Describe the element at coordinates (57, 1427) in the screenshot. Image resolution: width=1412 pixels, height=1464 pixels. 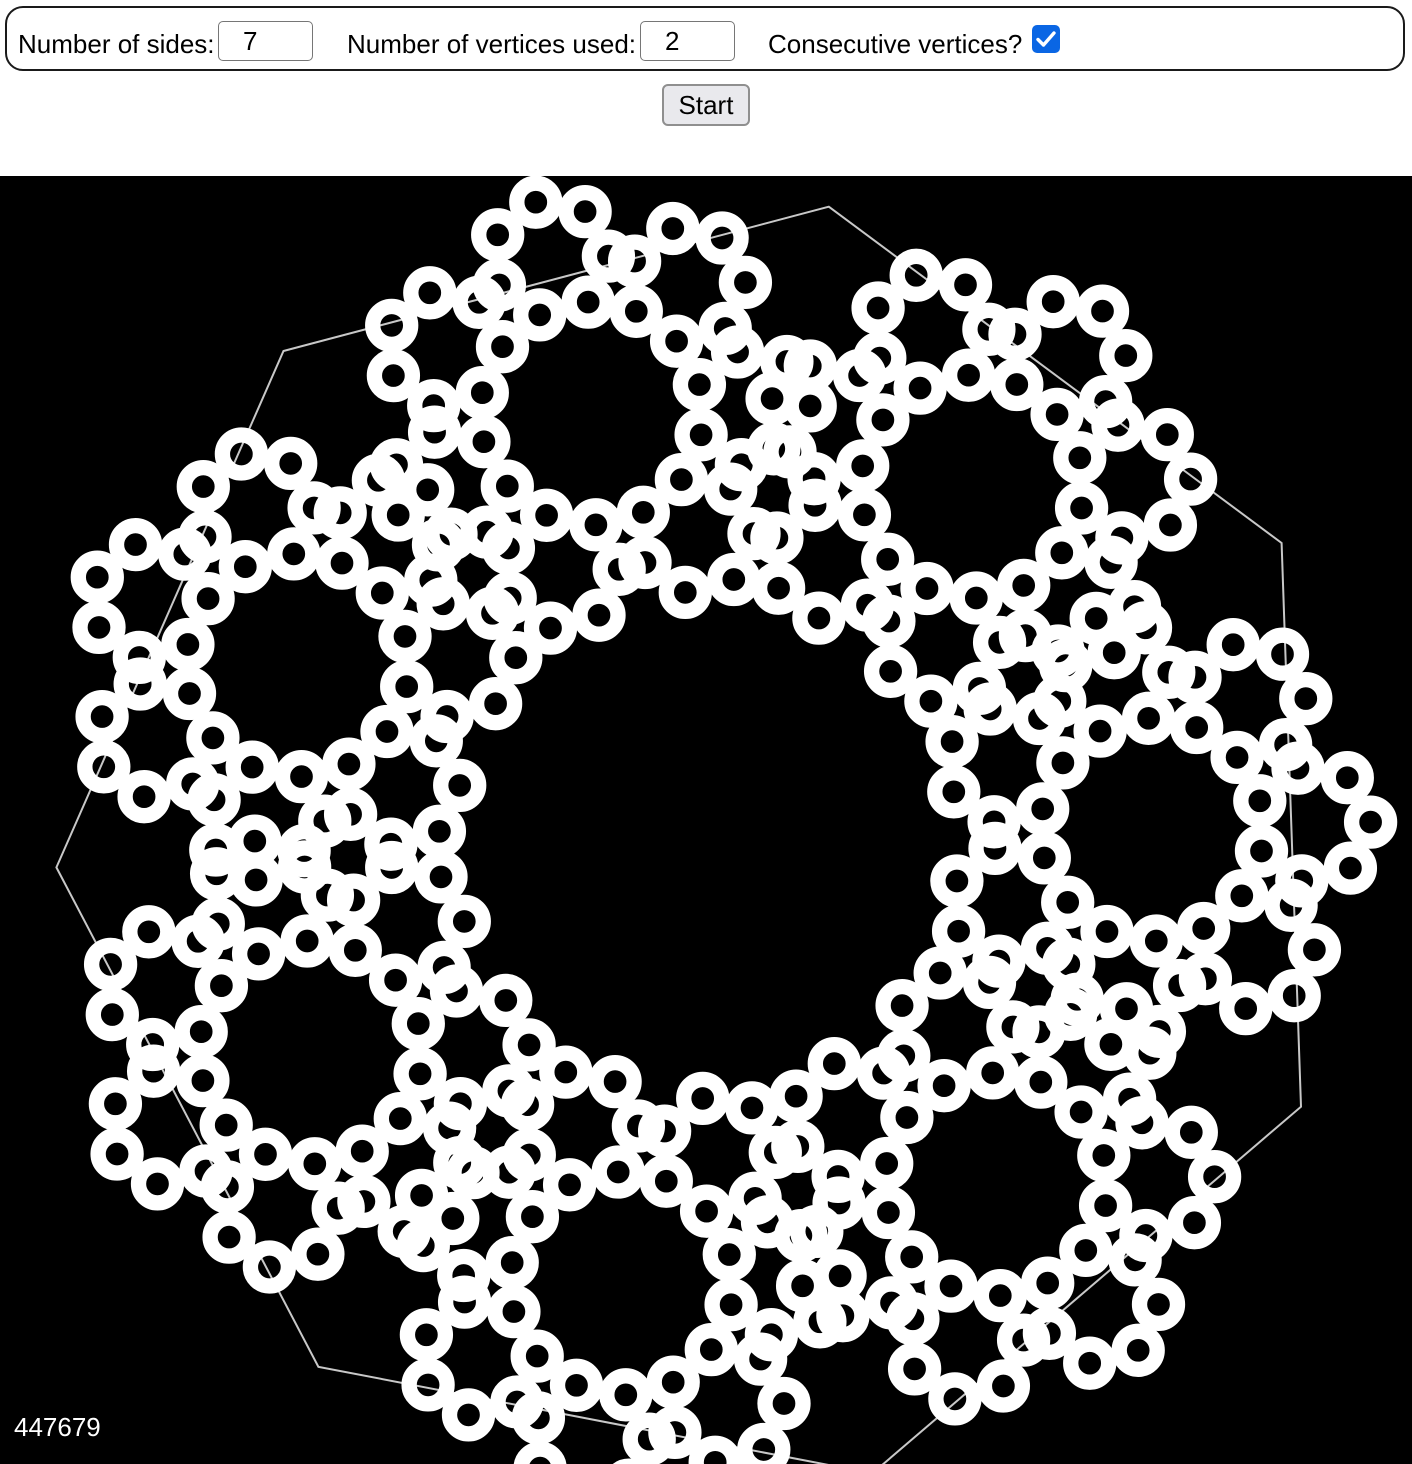
I see `point-counter: 447679` at that location.